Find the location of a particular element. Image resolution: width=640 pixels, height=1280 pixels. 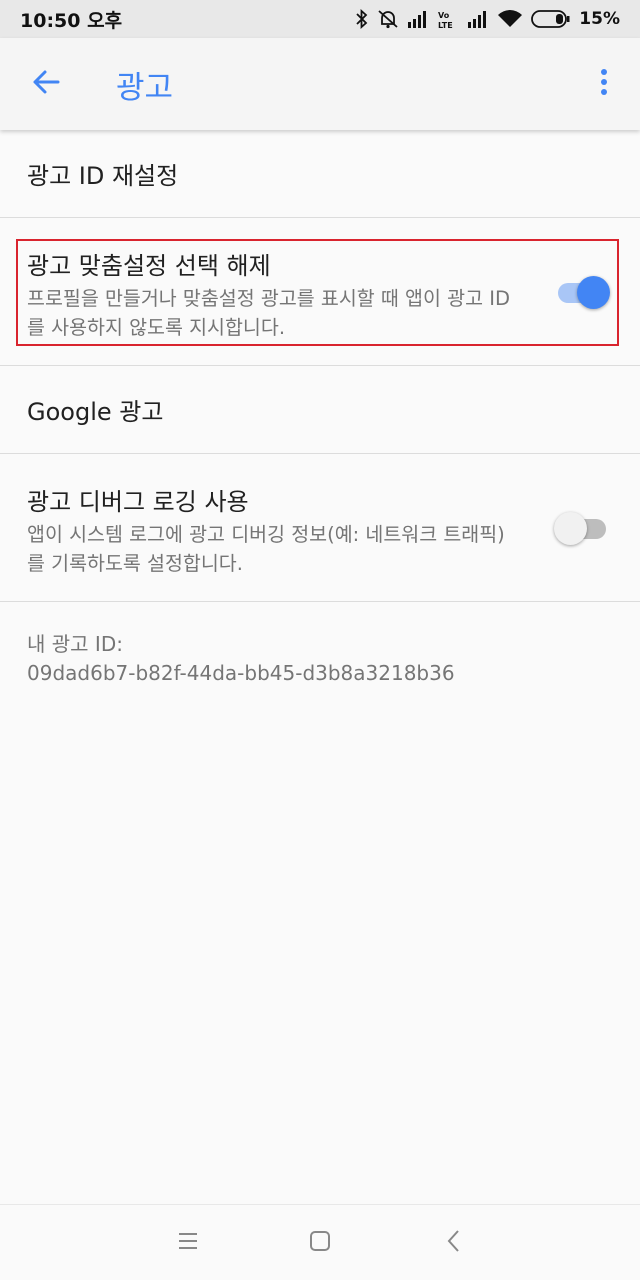

volte-icon: Vo LTE is located at coordinates (448, 19).